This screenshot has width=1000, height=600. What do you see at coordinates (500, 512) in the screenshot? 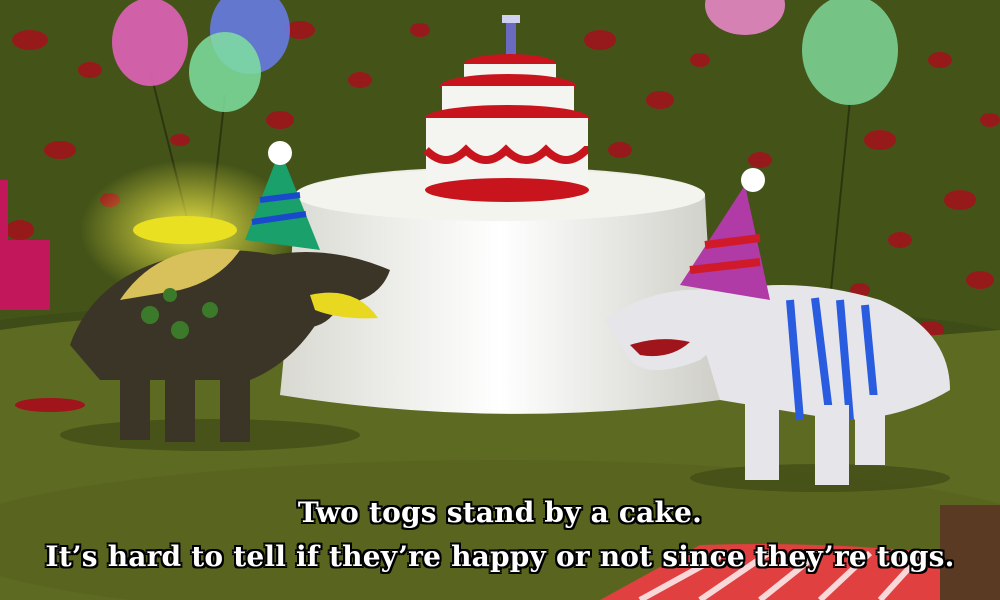
I see `caption-line-1: Two togs stand by a cake.` at bounding box center [500, 512].